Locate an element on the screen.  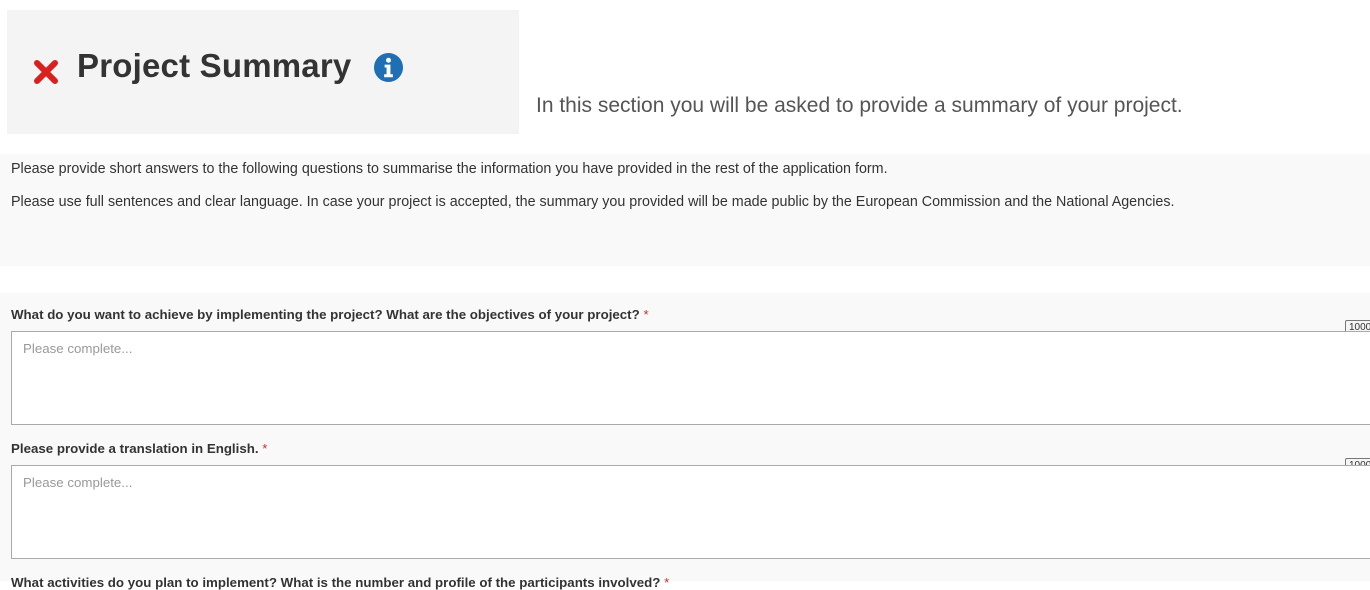
info-icon is located at coordinates (388, 67).